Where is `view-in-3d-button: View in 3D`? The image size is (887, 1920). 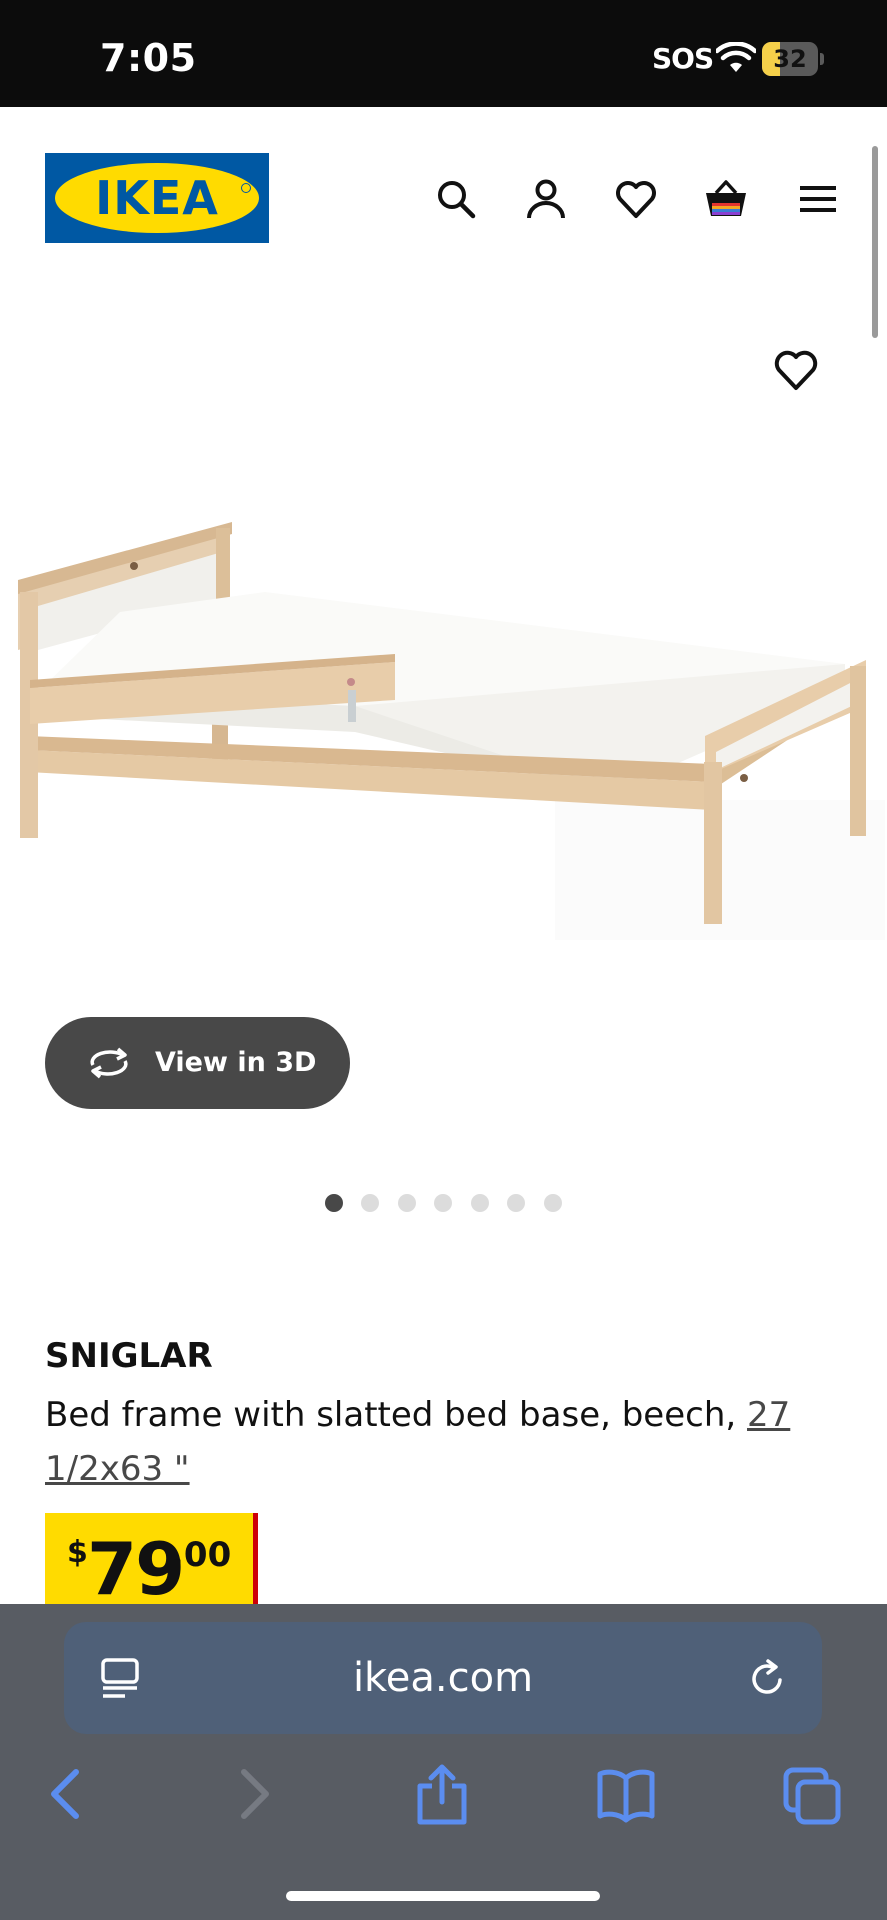
view-in-3d-button: View in 3D is located at coordinates (197, 1063).